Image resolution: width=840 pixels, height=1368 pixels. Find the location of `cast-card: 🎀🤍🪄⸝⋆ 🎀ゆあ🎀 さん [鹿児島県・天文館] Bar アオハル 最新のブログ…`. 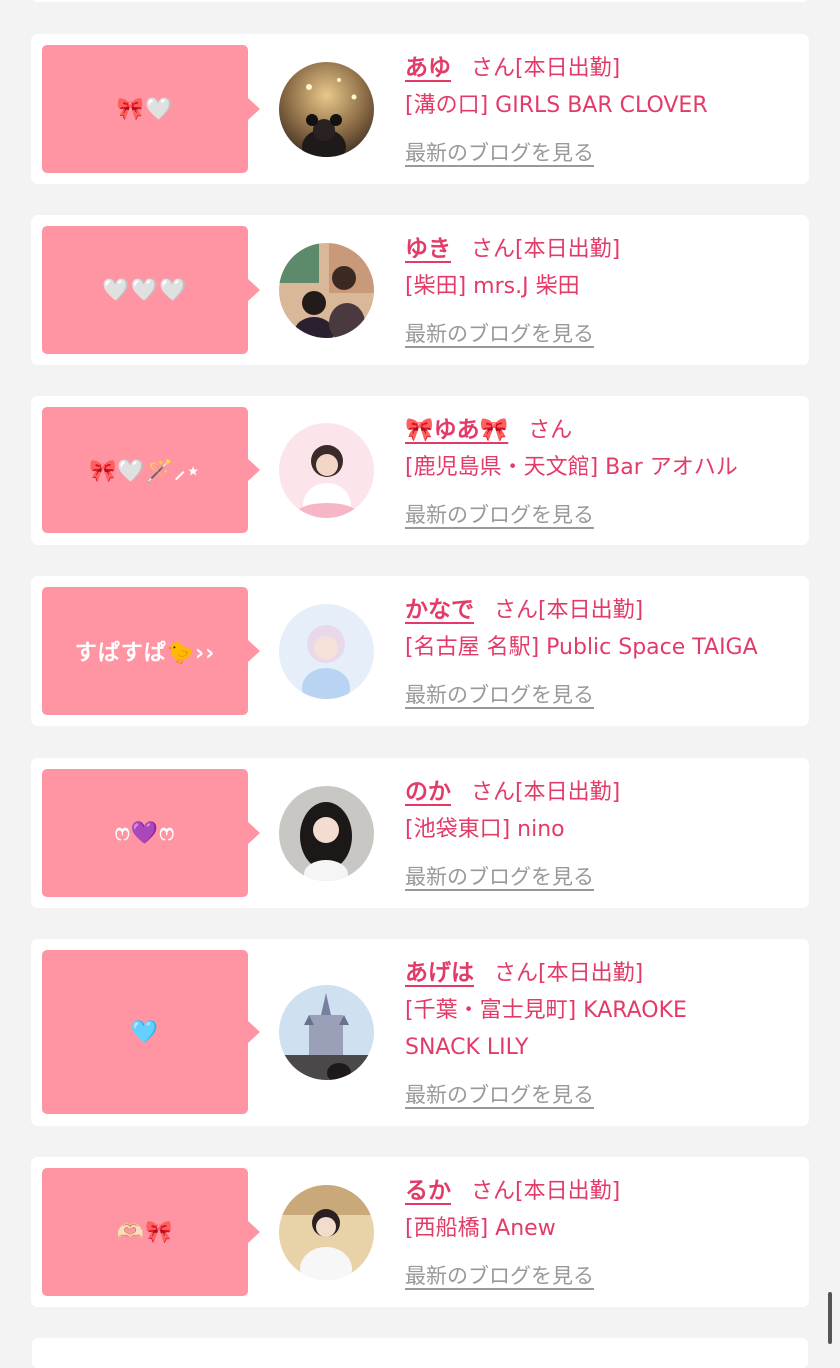

cast-card: 🎀🤍🪄⸝⋆ 🎀ゆあ🎀 さん [鹿児島県・天文館] Bar アオハル 最新のブログ… is located at coordinates (420, 470).